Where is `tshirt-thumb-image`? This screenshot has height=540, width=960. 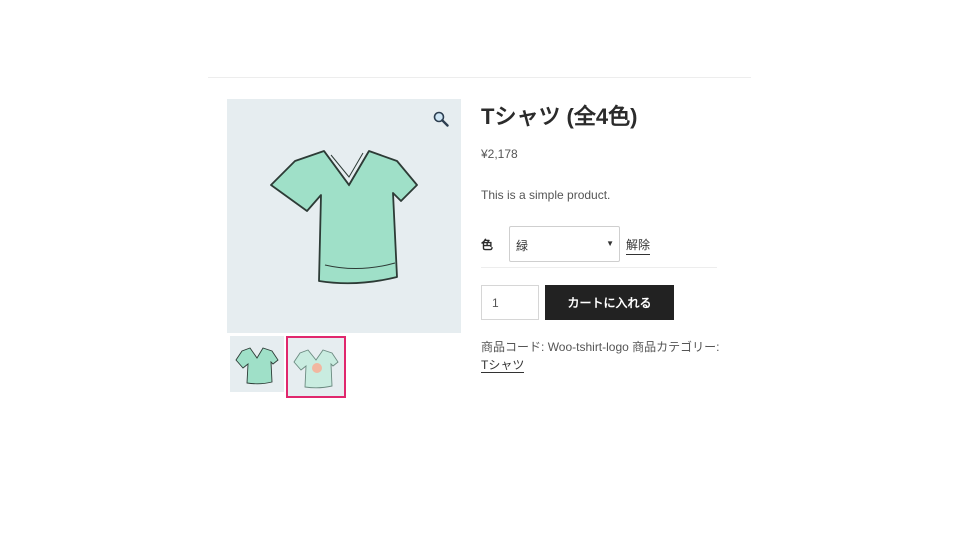
tshirt-thumb-image is located at coordinates (257, 366).